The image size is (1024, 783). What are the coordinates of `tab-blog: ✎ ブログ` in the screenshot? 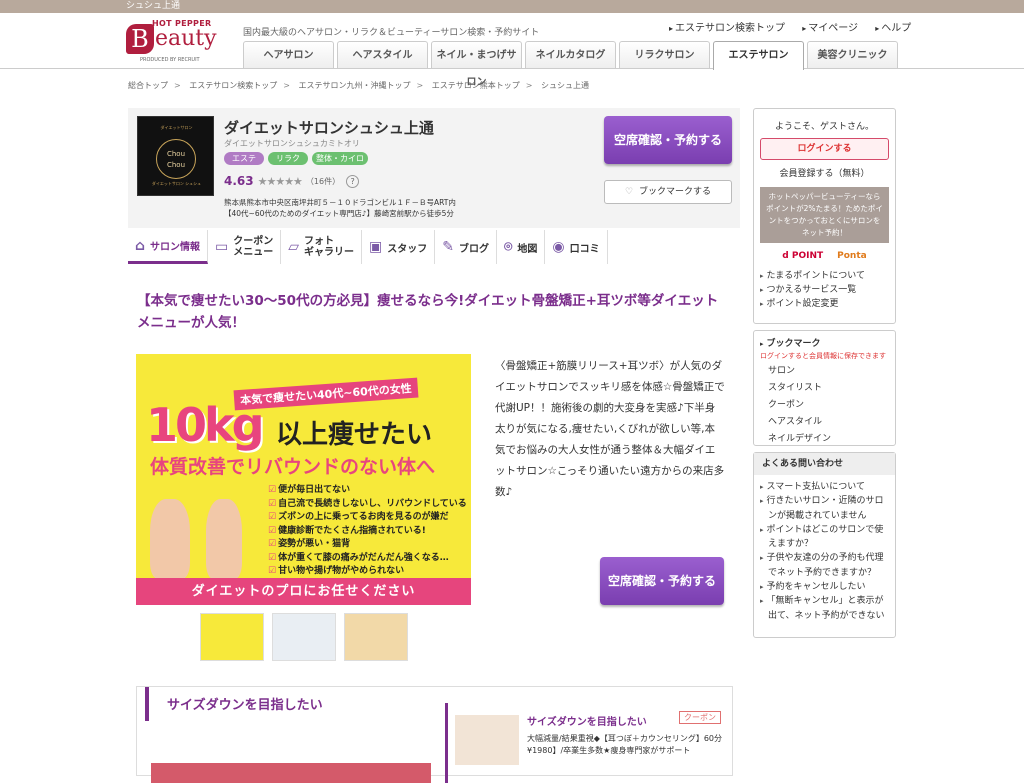 It's located at (466, 247).